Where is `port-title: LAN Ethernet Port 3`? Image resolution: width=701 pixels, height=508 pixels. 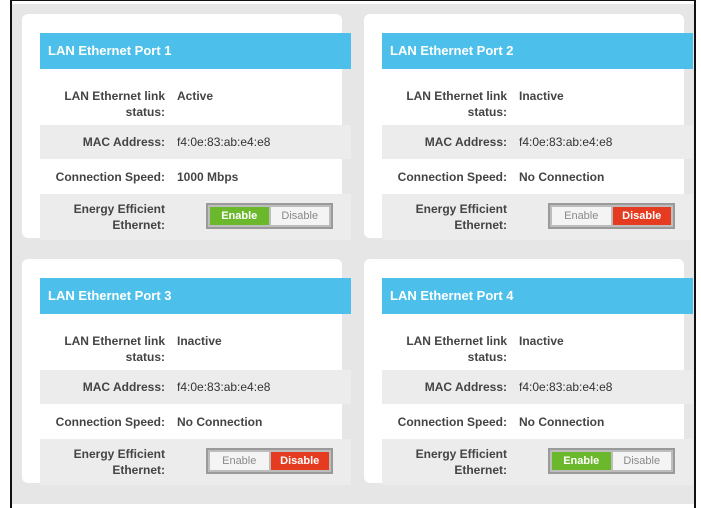 port-title: LAN Ethernet Port 3 is located at coordinates (195, 296).